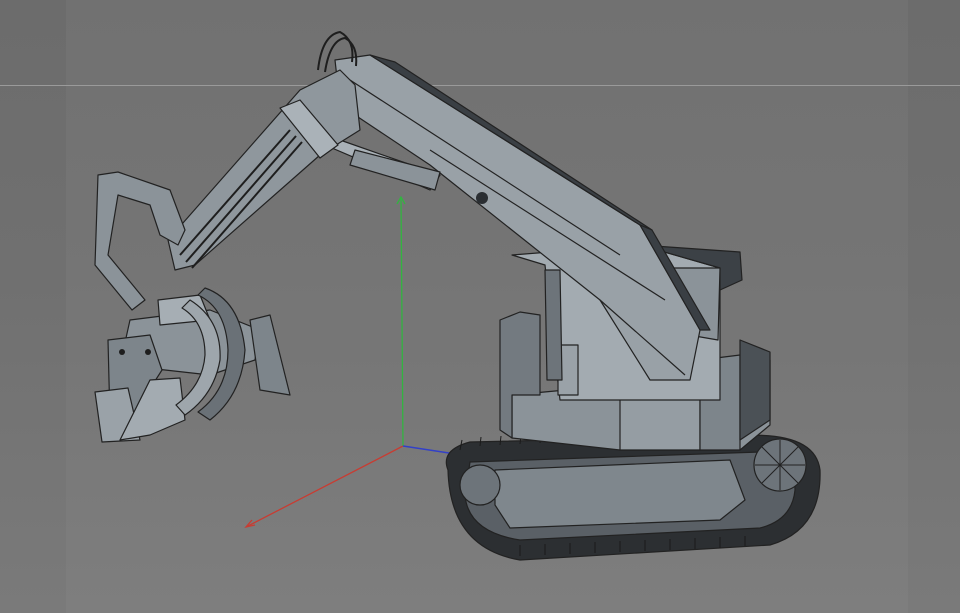  I want to click on boom-pin, so click(482, 198).